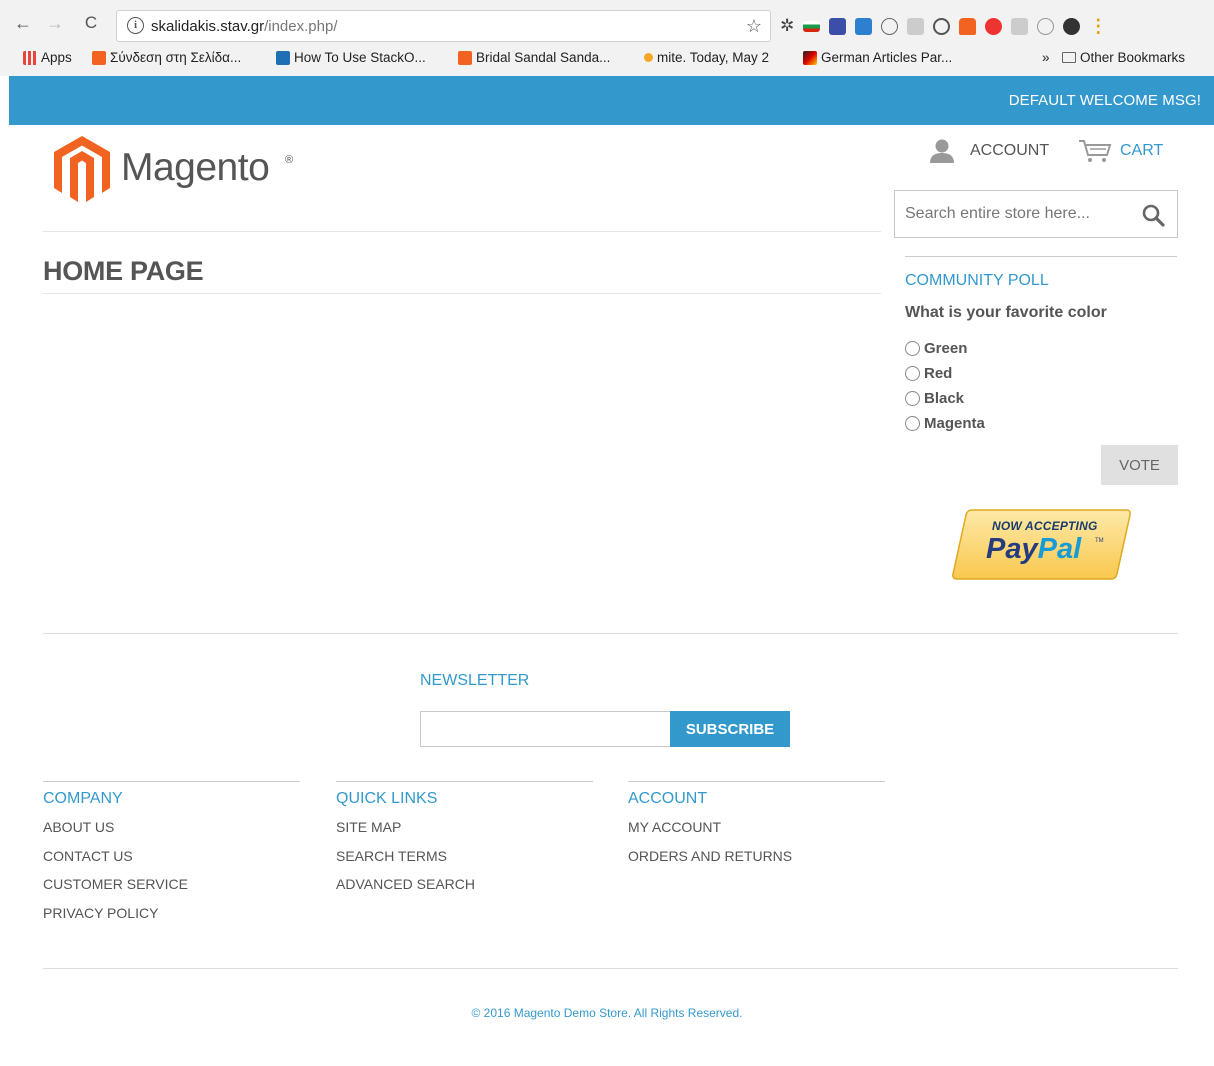 The image size is (1214, 1066). What do you see at coordinates (1104, 100) in the screenshot?
I see `welcome-message: DEFAULT WELCOME MSG!` at bounding box center [1104, 100].